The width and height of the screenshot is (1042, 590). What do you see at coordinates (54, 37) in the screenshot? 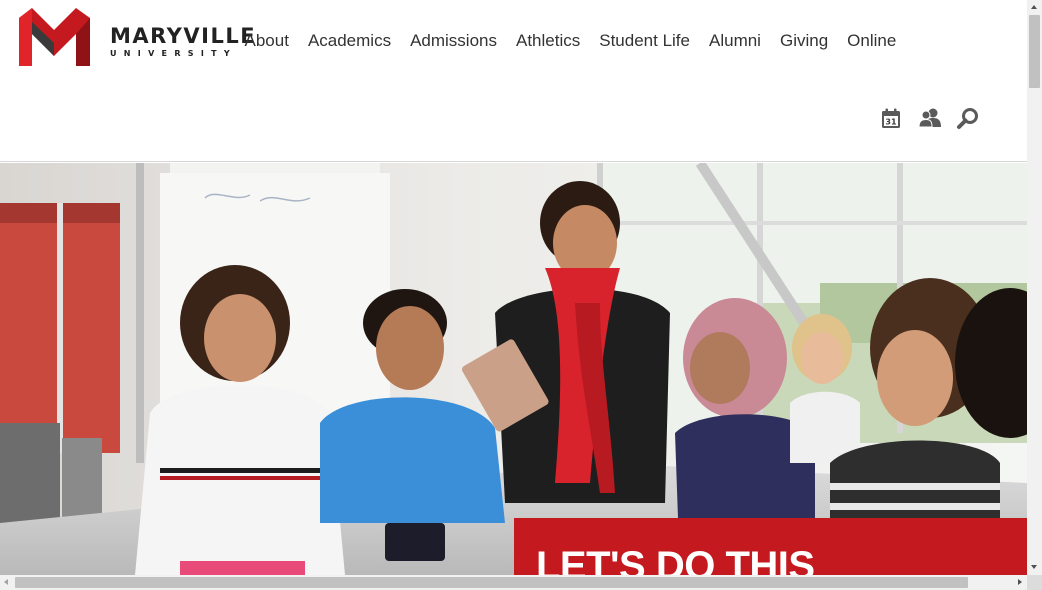
I see `maryville-m-logo-icon` at bounding box center [54, 37].